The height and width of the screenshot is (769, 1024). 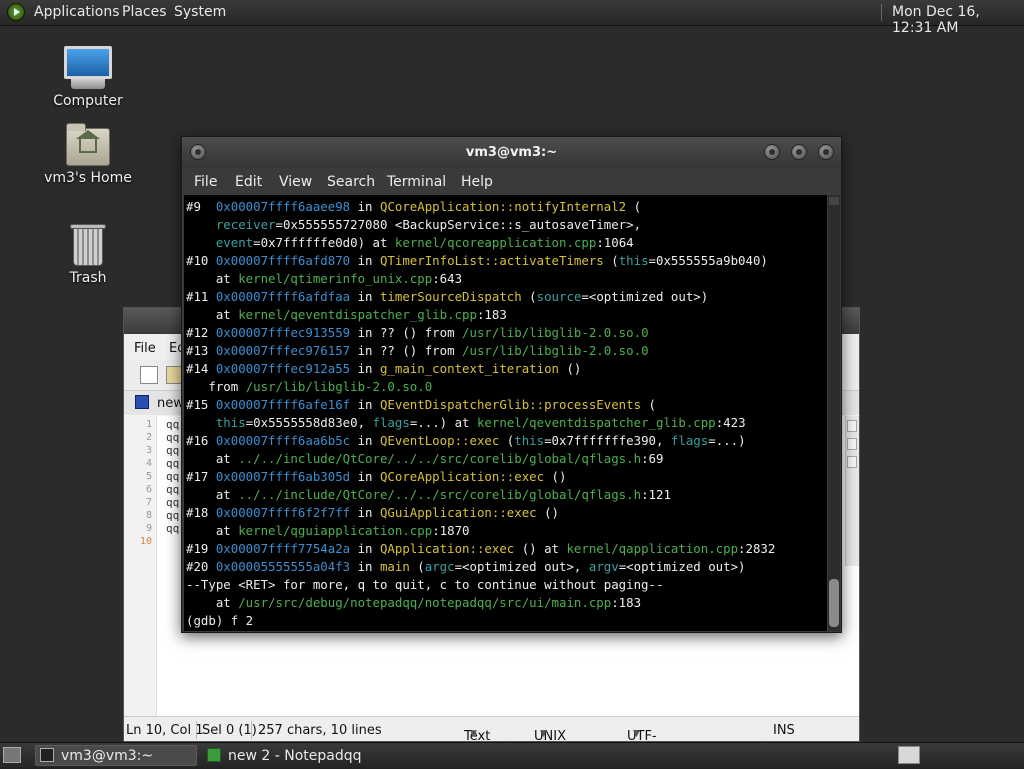 What do you see at coordinates (107, 756) in the screenshot?
I see `task-label: vm3@vm3:~` at bounding box center [107, 756].